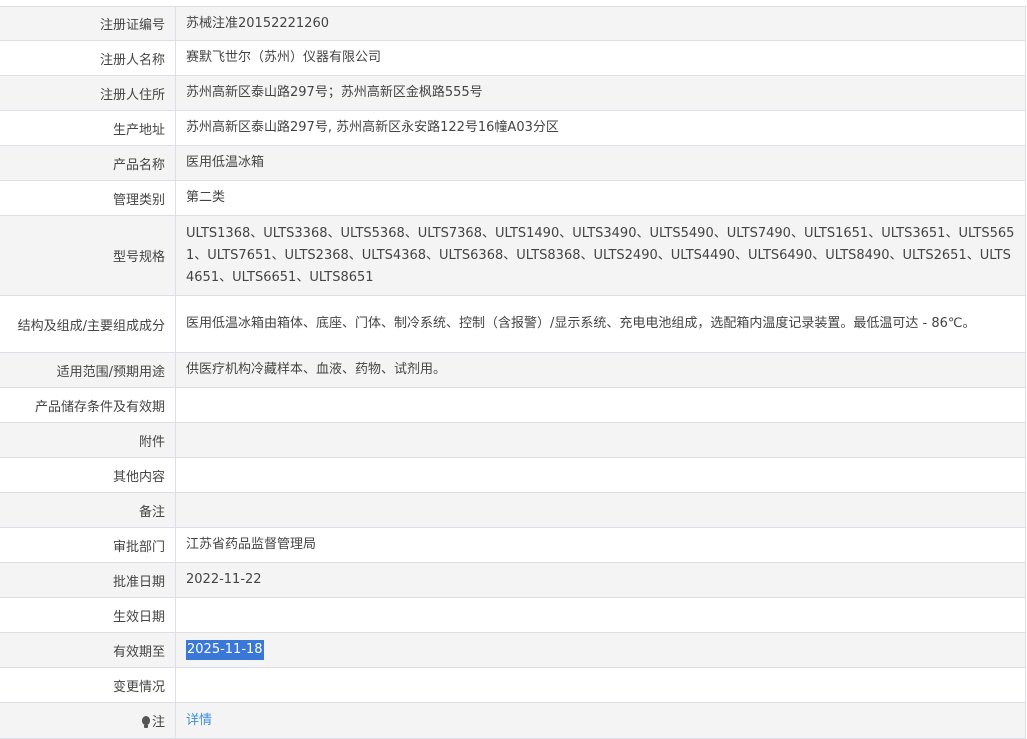 Image resolution: width=1027 pixels, height=739 pixels. I want to click on row-product-name: 产品名称 医用低温冰箱, so click(512, 163).